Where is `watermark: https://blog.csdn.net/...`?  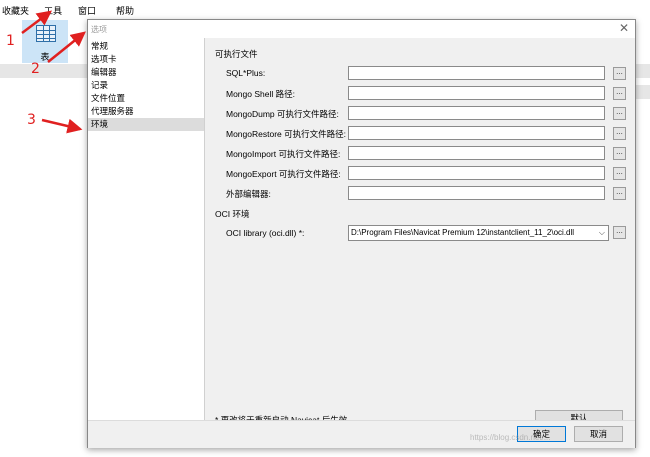 watermark: https://blog.csdn.net/... is located at coordinates (510, 437).